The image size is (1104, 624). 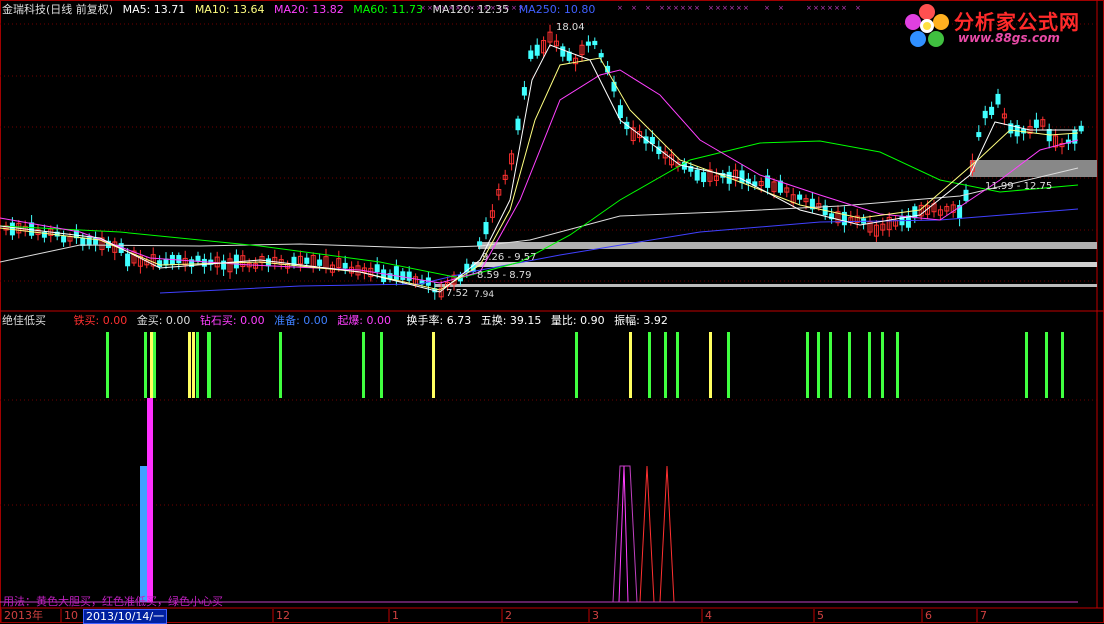 What do you see at coordinates (24, 320) in the screenshot?
I see `indicator-name: 绝佳低买` at bounding box center [24, 320].